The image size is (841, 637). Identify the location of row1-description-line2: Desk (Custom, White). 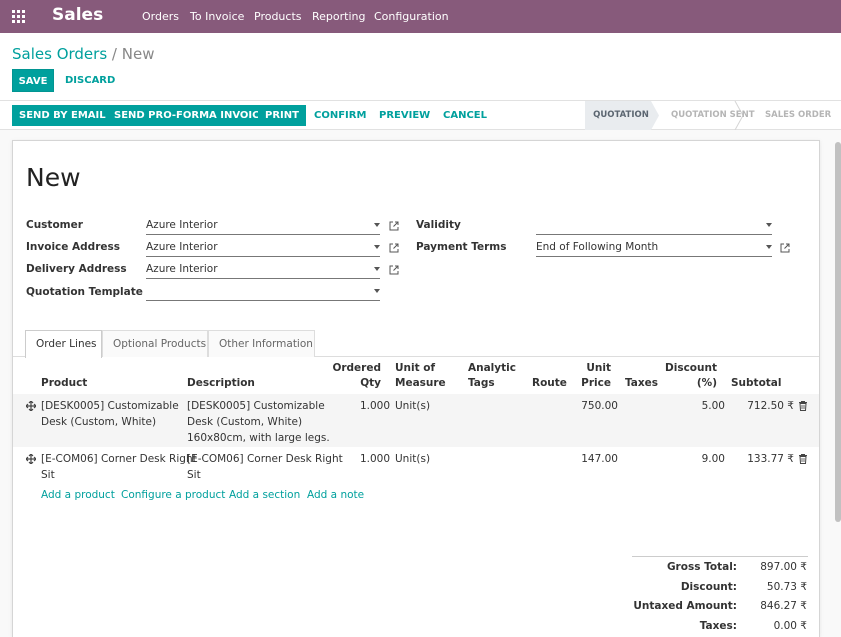
(245, 422).